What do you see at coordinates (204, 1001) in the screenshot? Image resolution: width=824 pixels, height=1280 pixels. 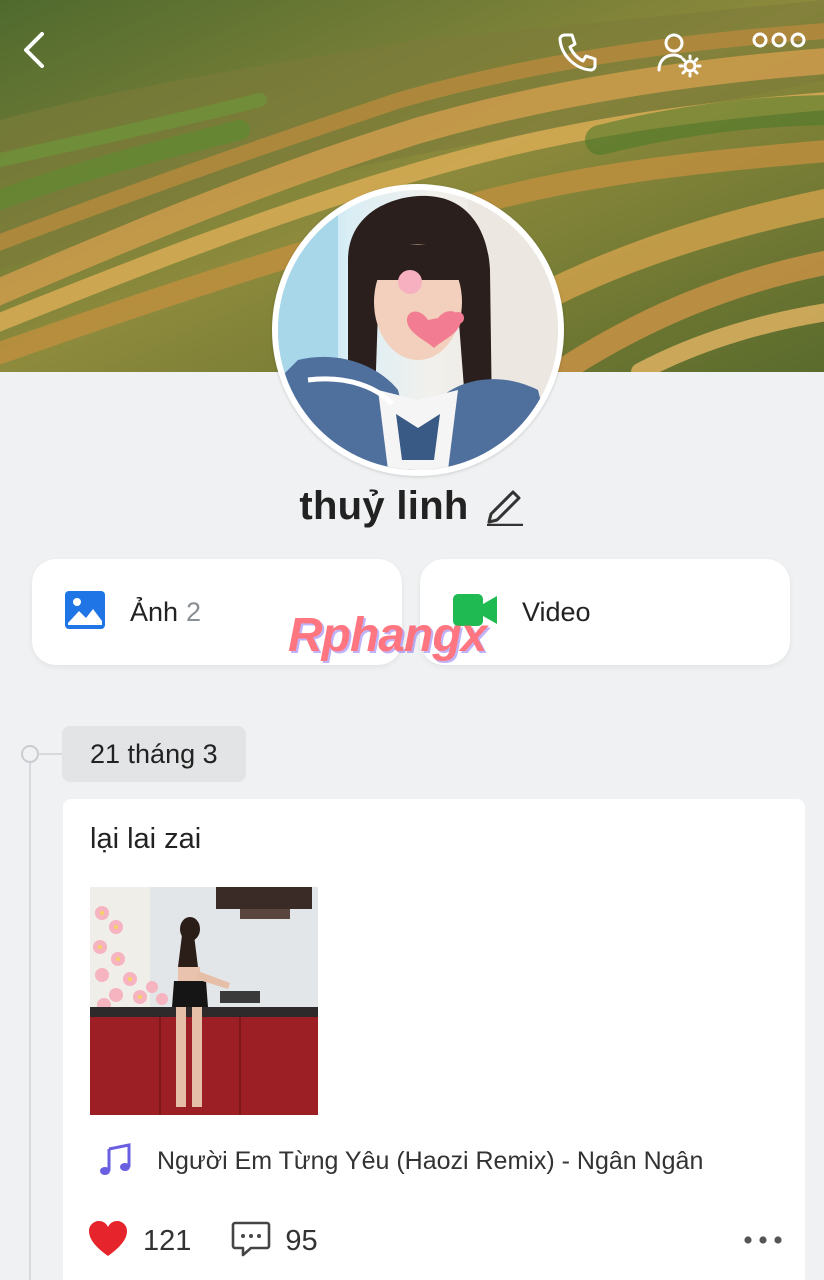 I see `post-photo` at bounding box center [204, 1001].